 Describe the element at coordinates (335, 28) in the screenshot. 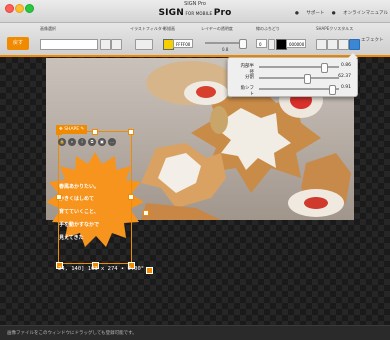

I see `shape-mode-label: SHAPEクリスタルス` at that location.